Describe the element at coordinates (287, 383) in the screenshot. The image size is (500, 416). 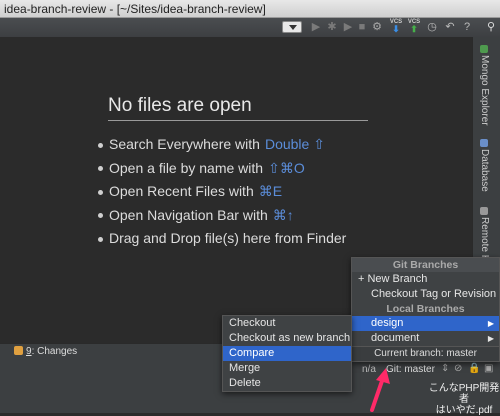
I see `delete-item: Delete` at that location.